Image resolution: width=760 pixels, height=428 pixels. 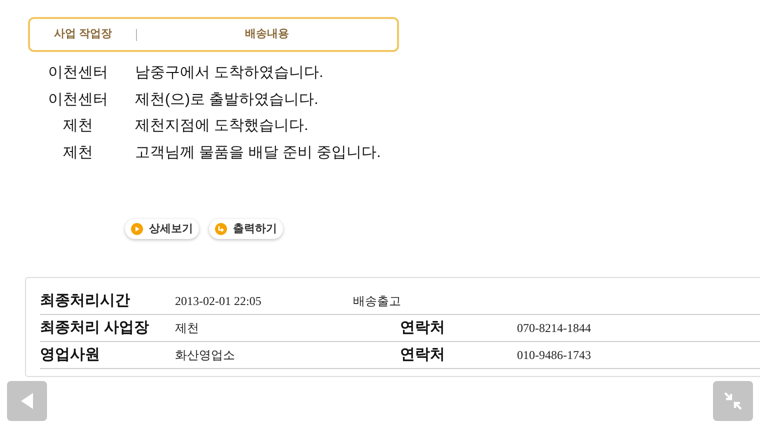 What do you see at coordinates (221, 126) in the screenshot?
I see `table-cell-text: 제천지점에 도착했습니다.` at bounding box center [221, 126].